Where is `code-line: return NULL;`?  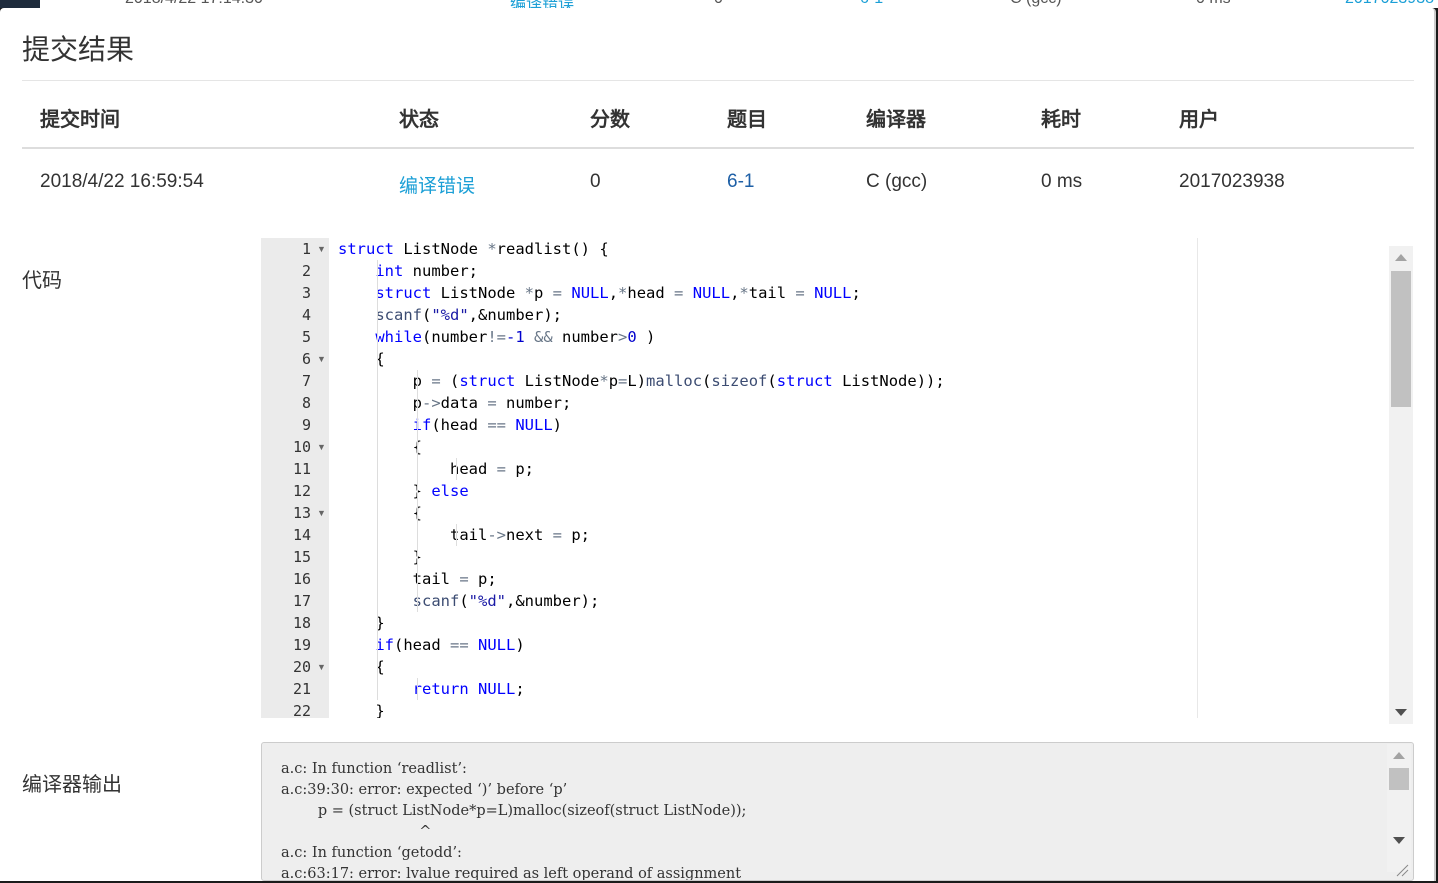 code-line: return NULL; is located at coordinates (468, 689).